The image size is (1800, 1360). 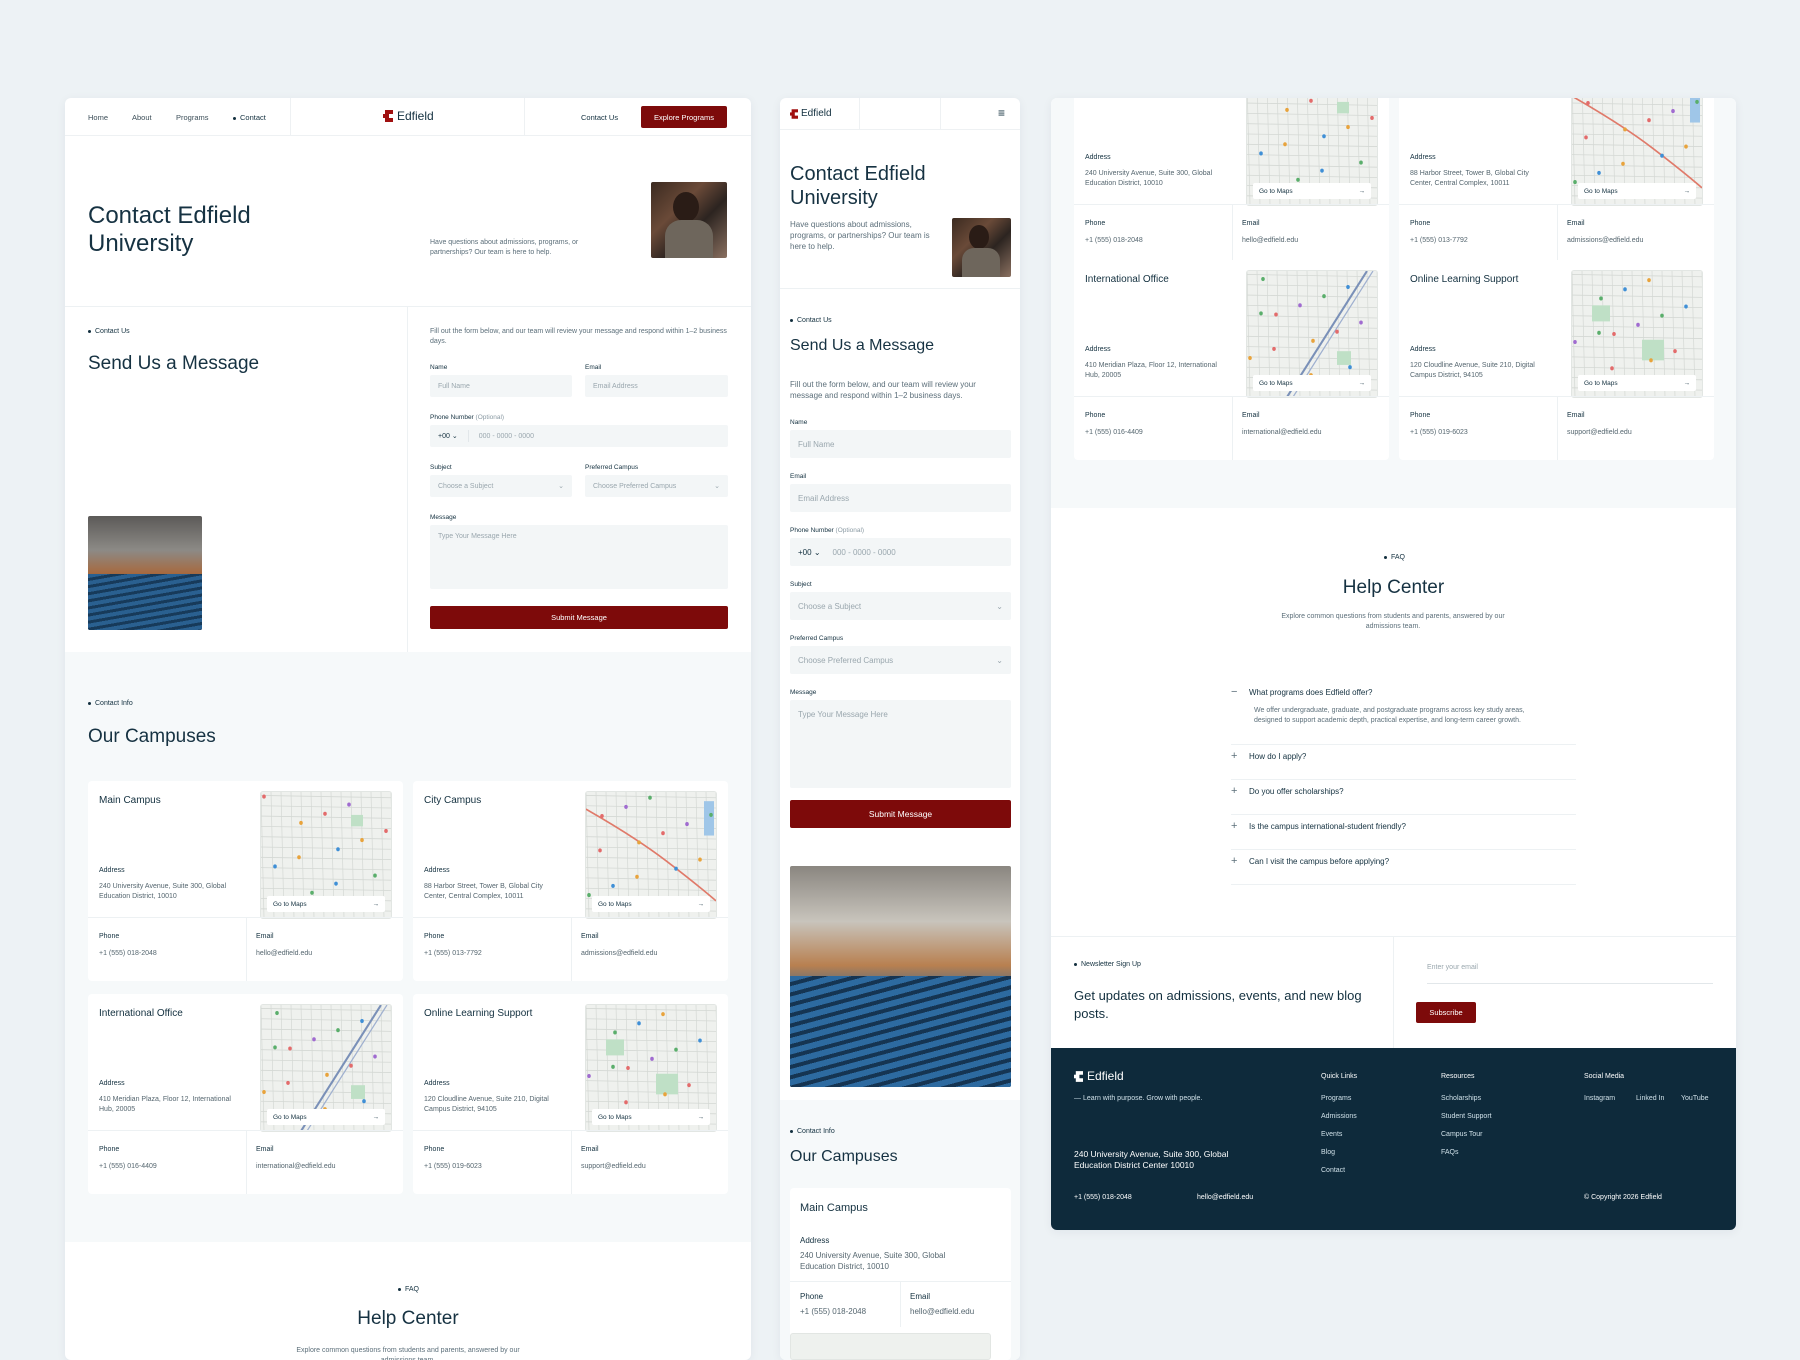 What do you see at coordinates (900, 498) in the screenshot?
I see `mobile-email-input: Email Address` at bounding box center [900, 498].